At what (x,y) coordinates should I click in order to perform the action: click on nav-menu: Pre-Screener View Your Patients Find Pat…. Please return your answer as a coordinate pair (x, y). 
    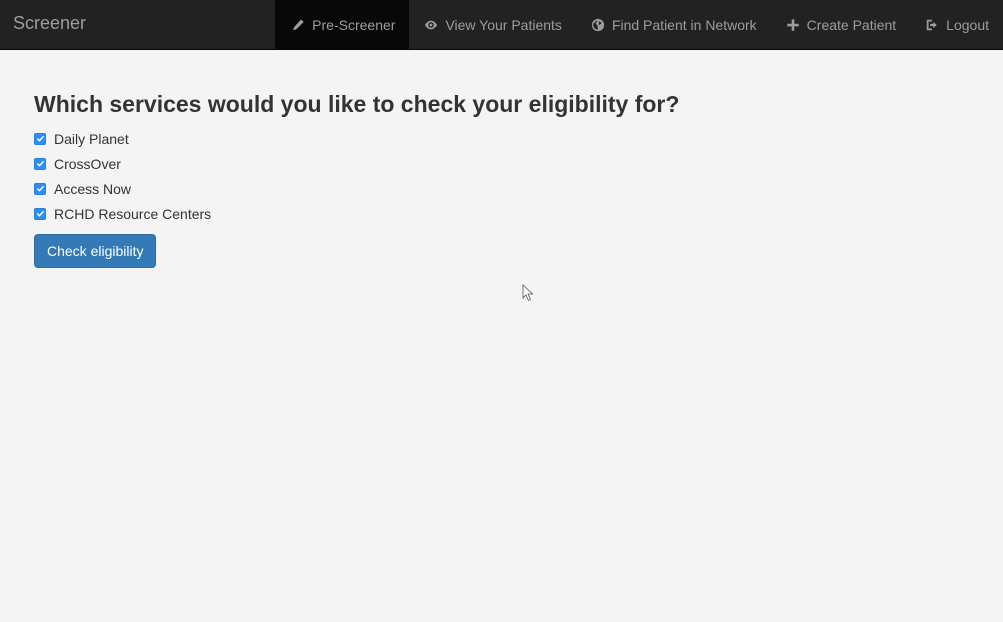
    Looking at the image, I should click on (639, 25).